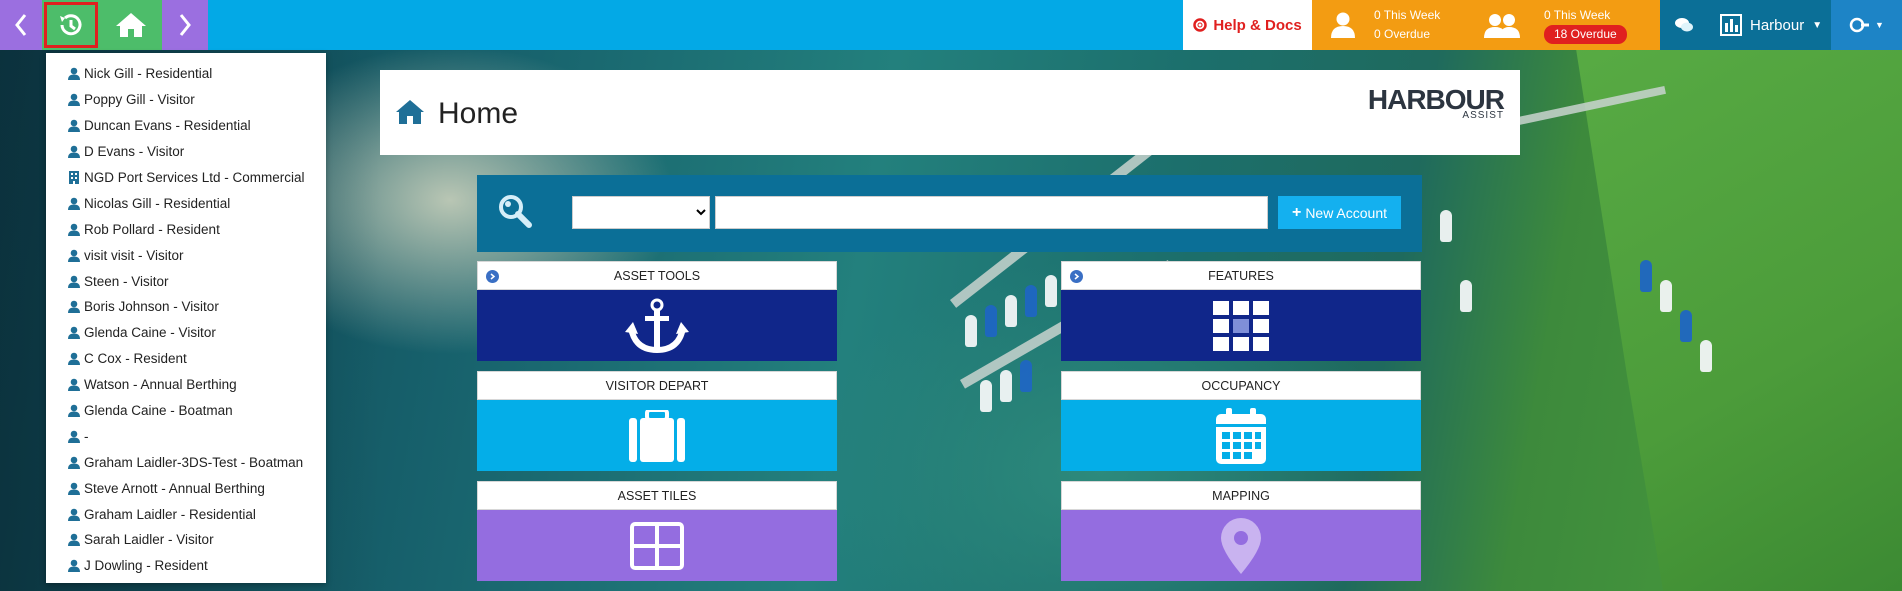 This screenshot has width=1902, height=591. I want to click on tile-mapping: MAPPING, so click(1241, 531).